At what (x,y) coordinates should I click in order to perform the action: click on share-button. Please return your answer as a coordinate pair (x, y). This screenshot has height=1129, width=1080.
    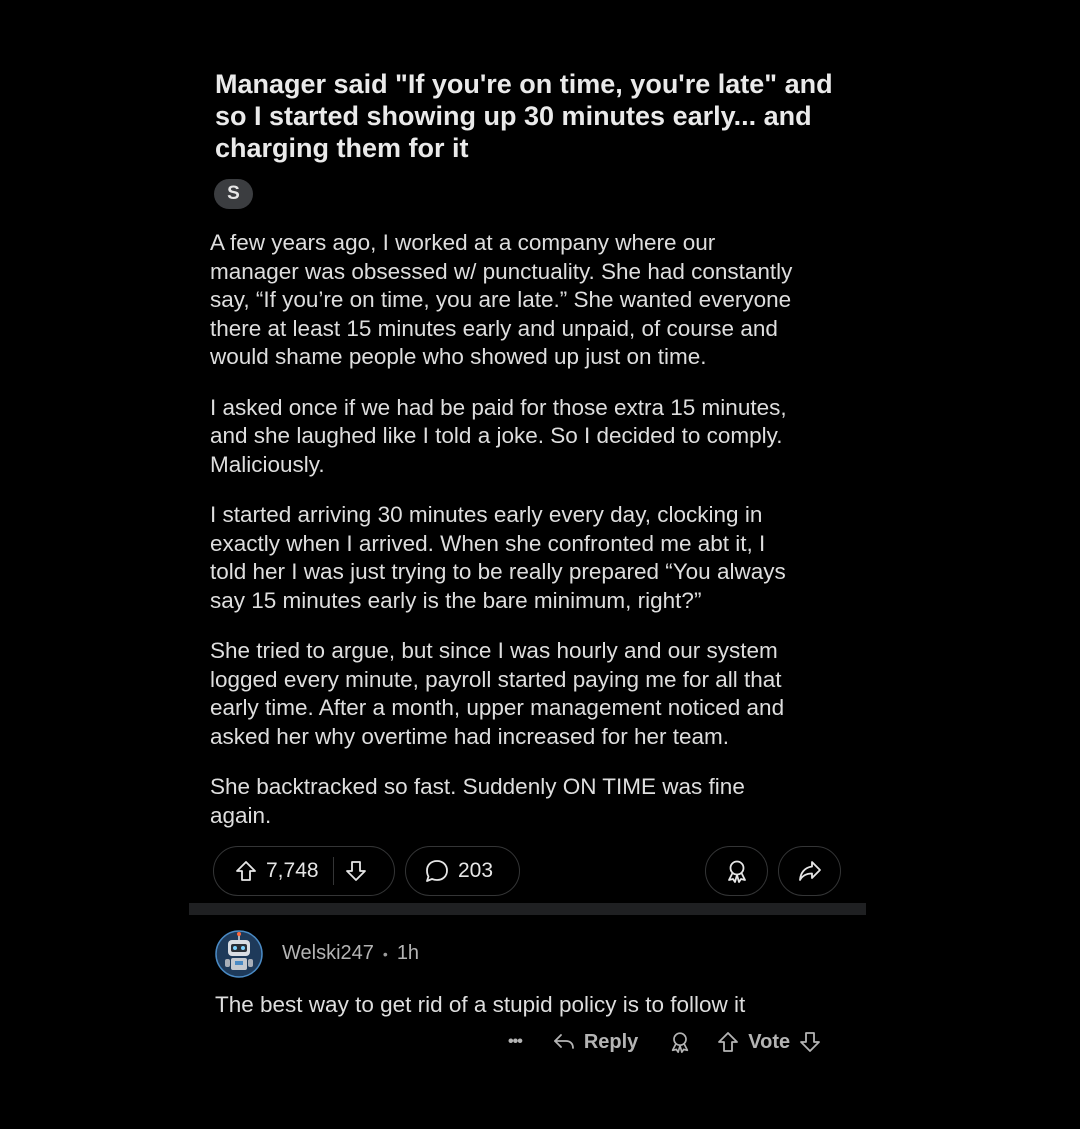
    Looking at the image, I should click on (809, 871).